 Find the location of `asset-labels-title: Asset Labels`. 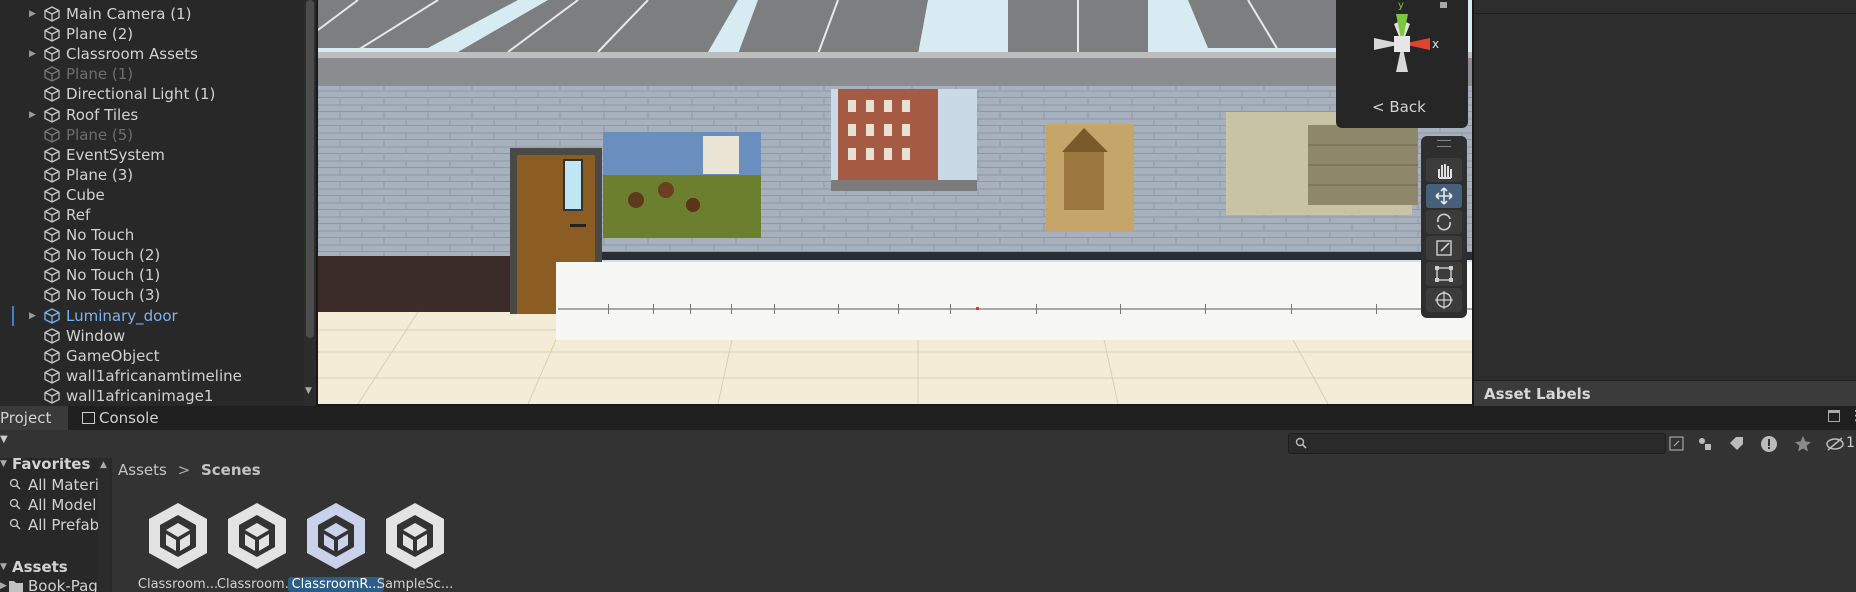

asset-labels-title: Asset Labels is located at coordinates (1537, 394).